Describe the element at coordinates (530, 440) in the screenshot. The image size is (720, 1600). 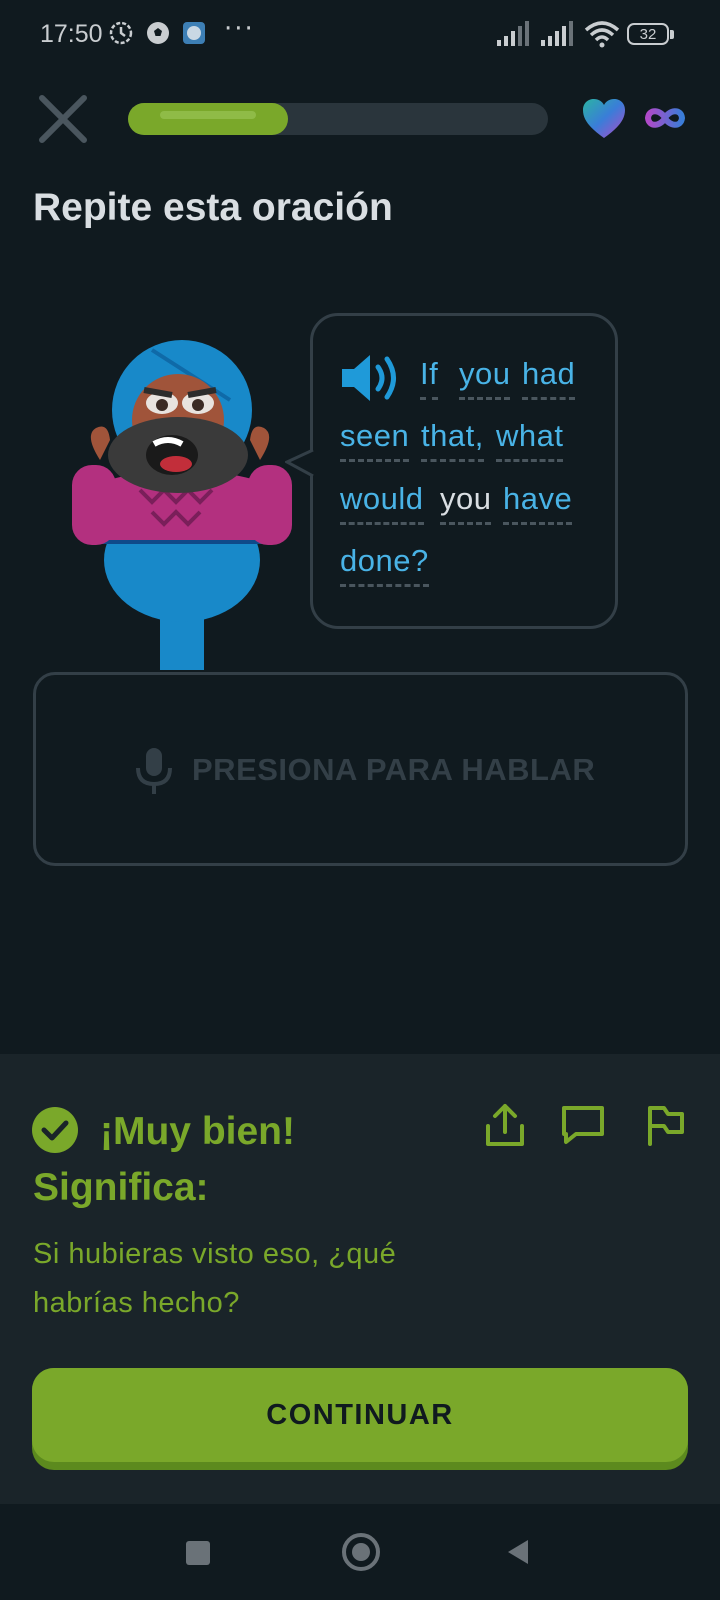
I see `word-what: what` at that location.